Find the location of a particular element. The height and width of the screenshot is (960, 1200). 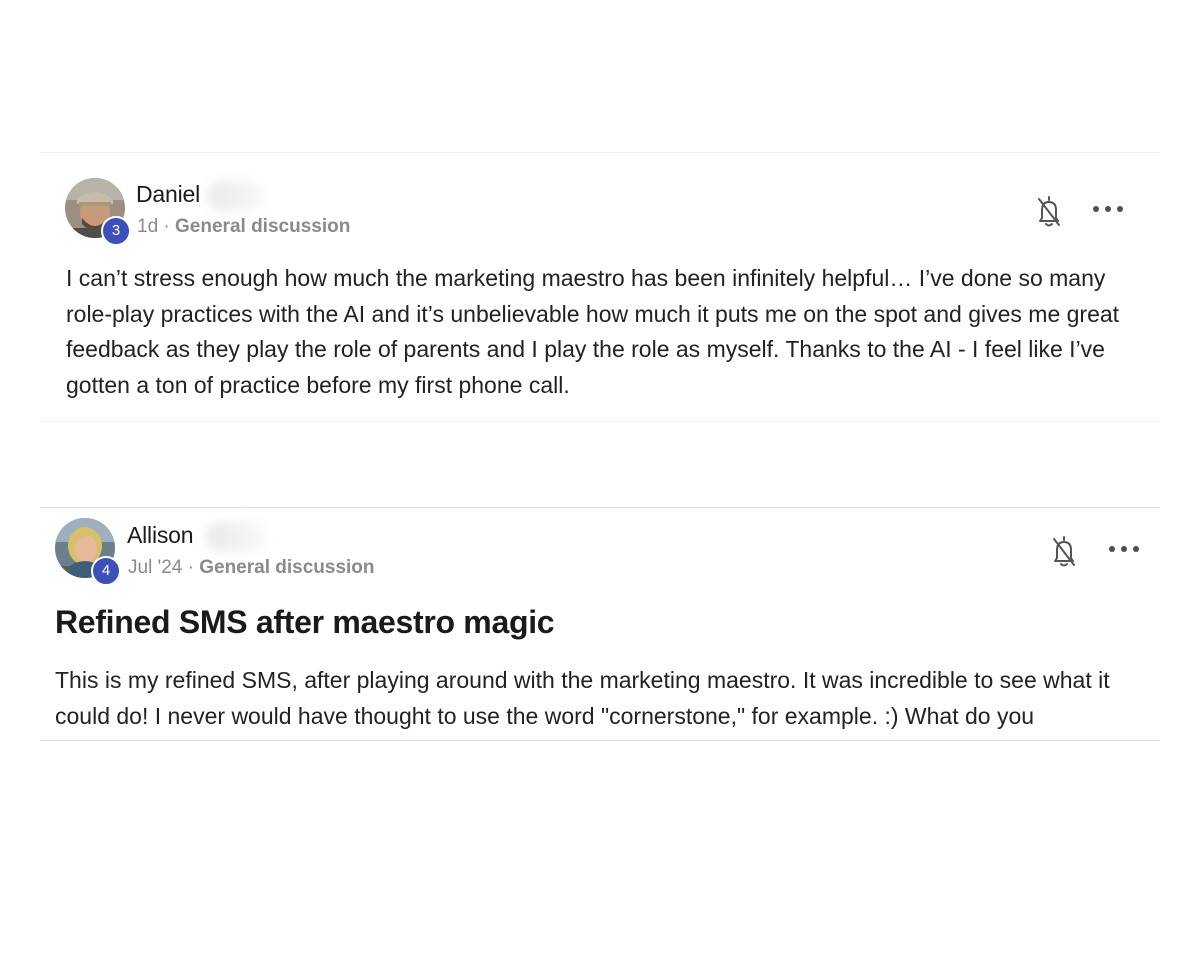

author-name: Allison is located at coordinates (160, 535).